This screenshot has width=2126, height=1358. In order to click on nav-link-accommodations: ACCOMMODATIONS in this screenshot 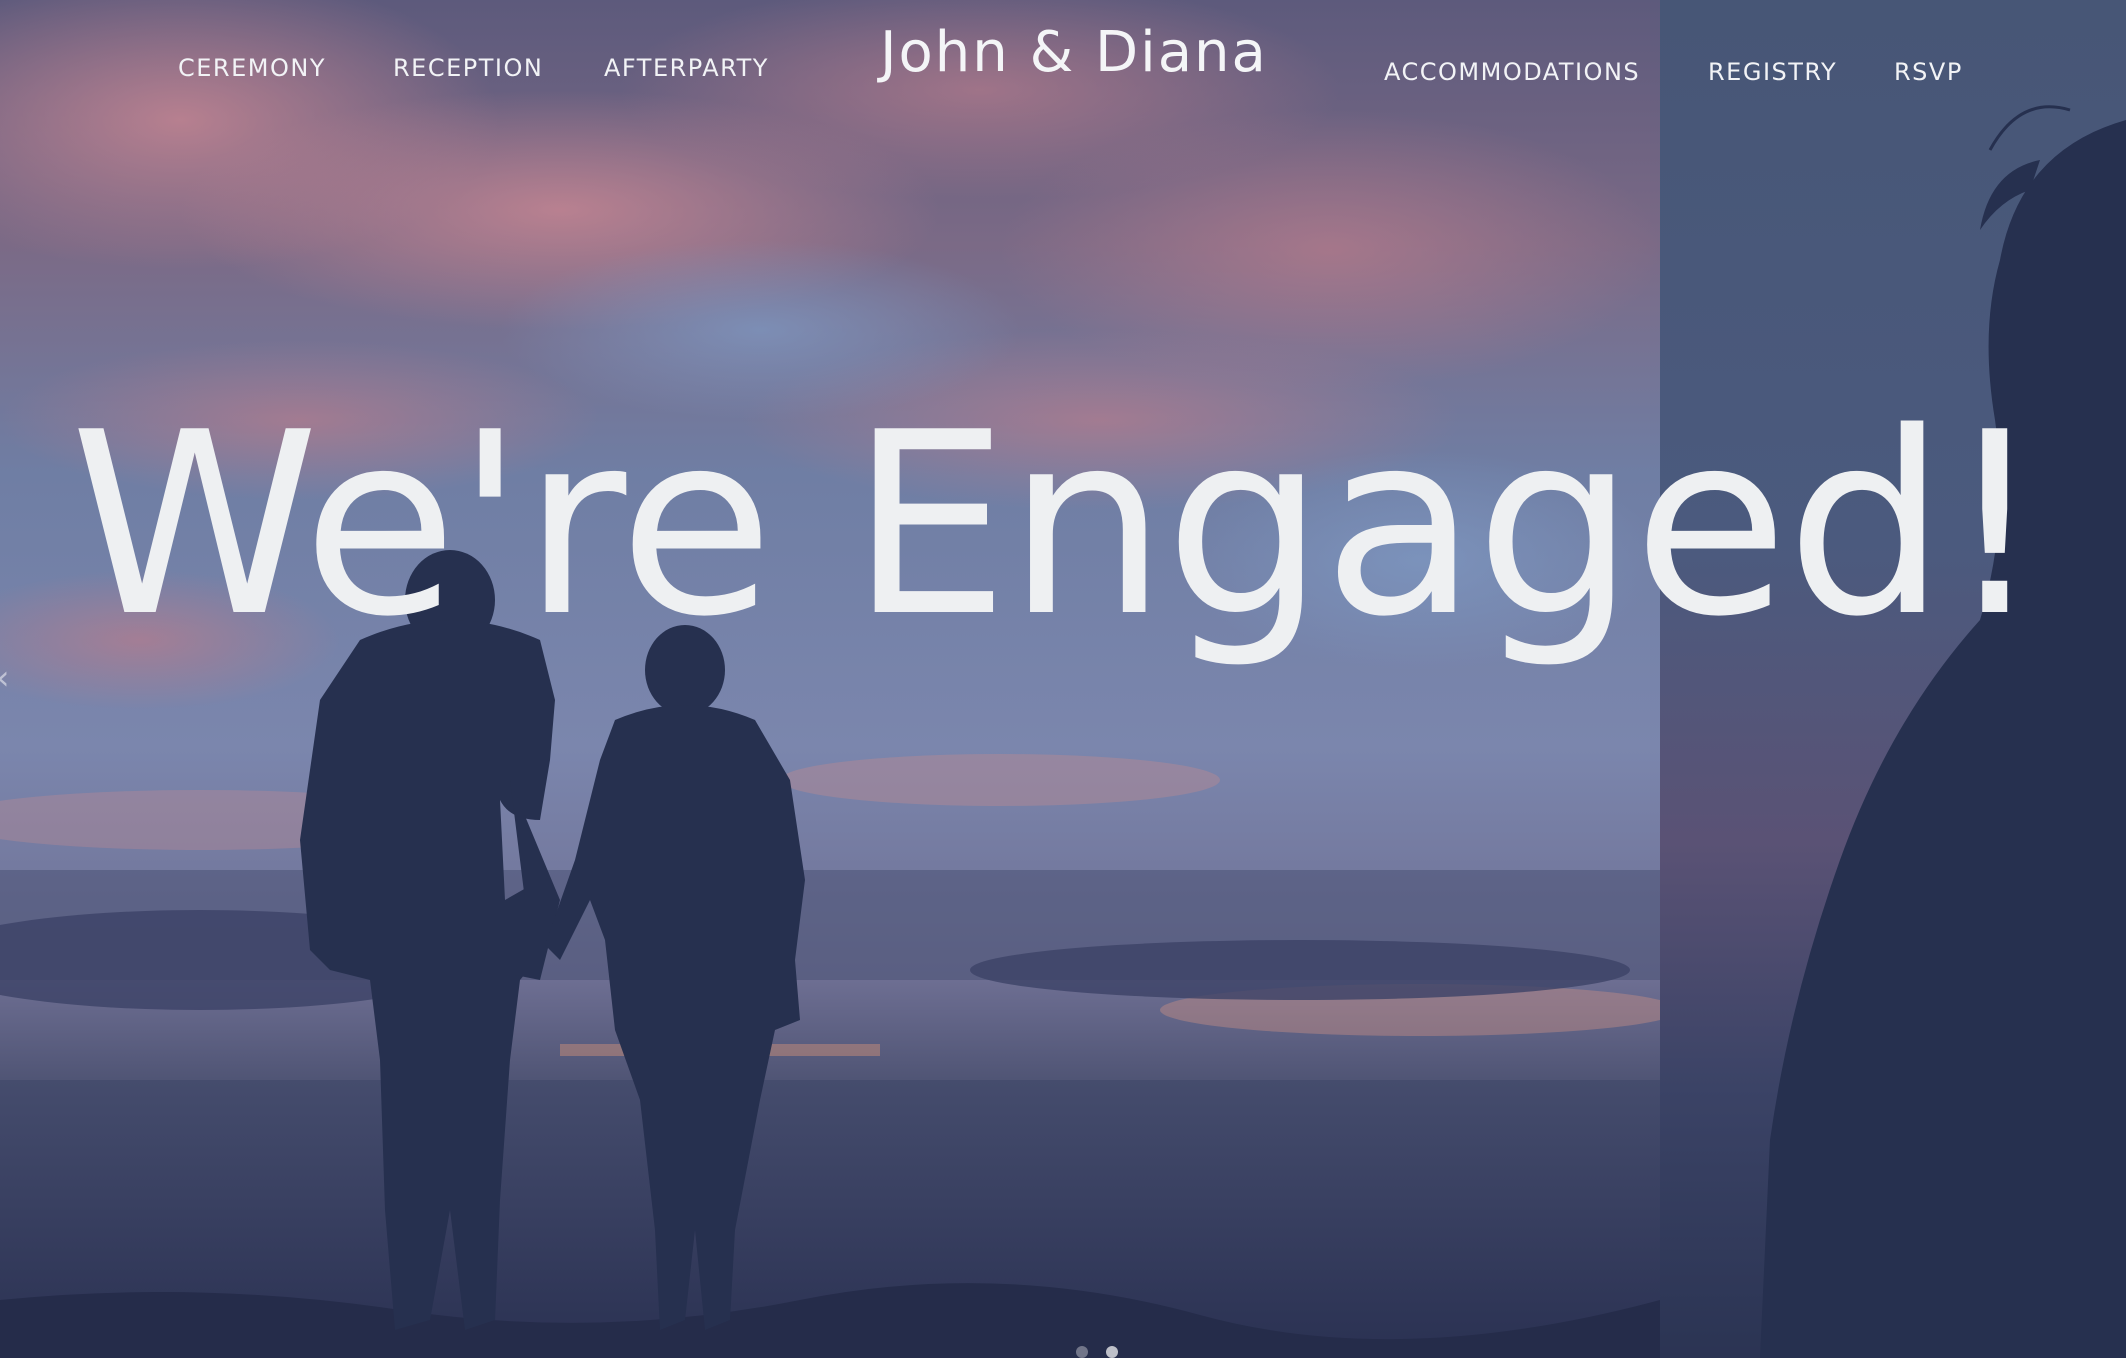, I will do `click(1512, 72)`.